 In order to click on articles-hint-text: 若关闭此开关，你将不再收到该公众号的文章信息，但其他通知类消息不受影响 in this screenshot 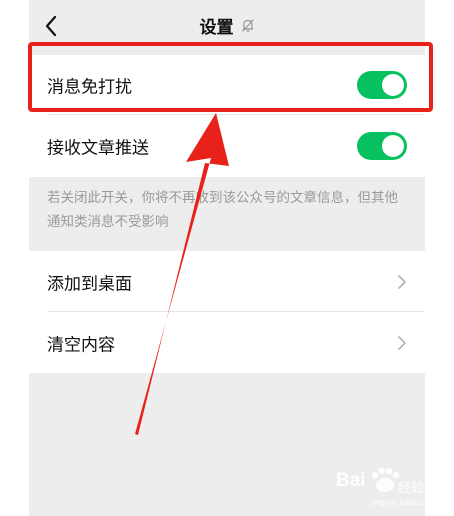, I will do `click(222, 210)`.